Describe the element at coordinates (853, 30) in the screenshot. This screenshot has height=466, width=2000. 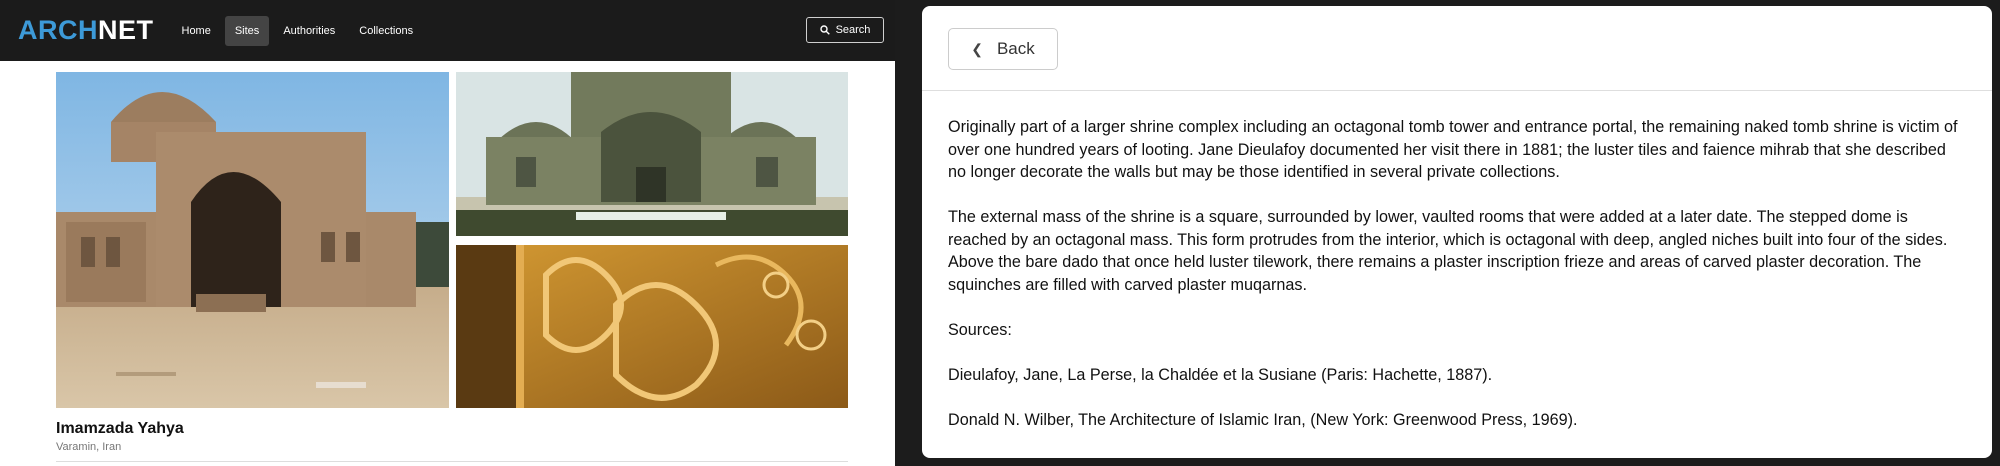
I see `search-label: Search` at that location.